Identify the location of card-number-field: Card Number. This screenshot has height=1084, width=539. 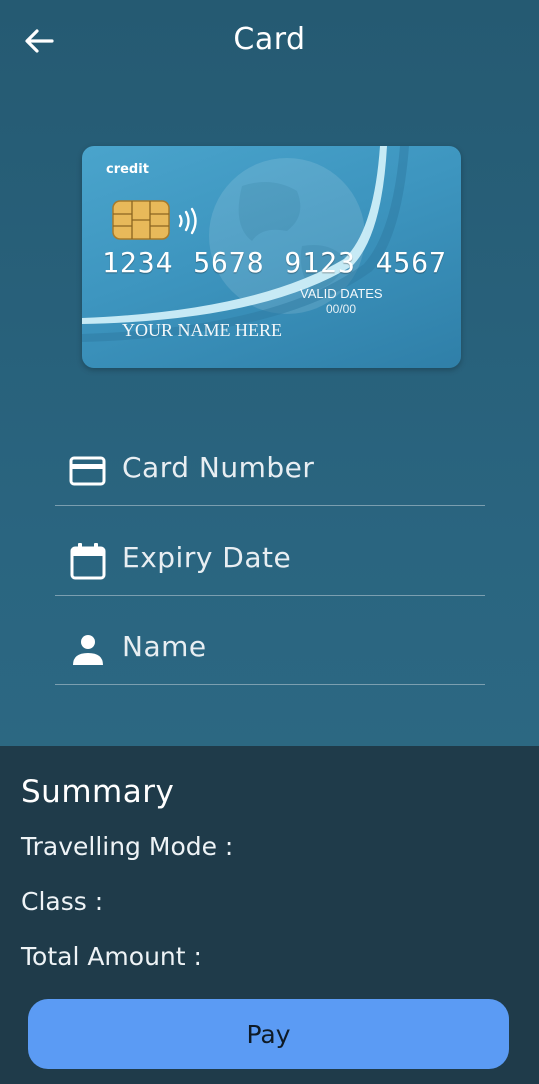
(270, 471).